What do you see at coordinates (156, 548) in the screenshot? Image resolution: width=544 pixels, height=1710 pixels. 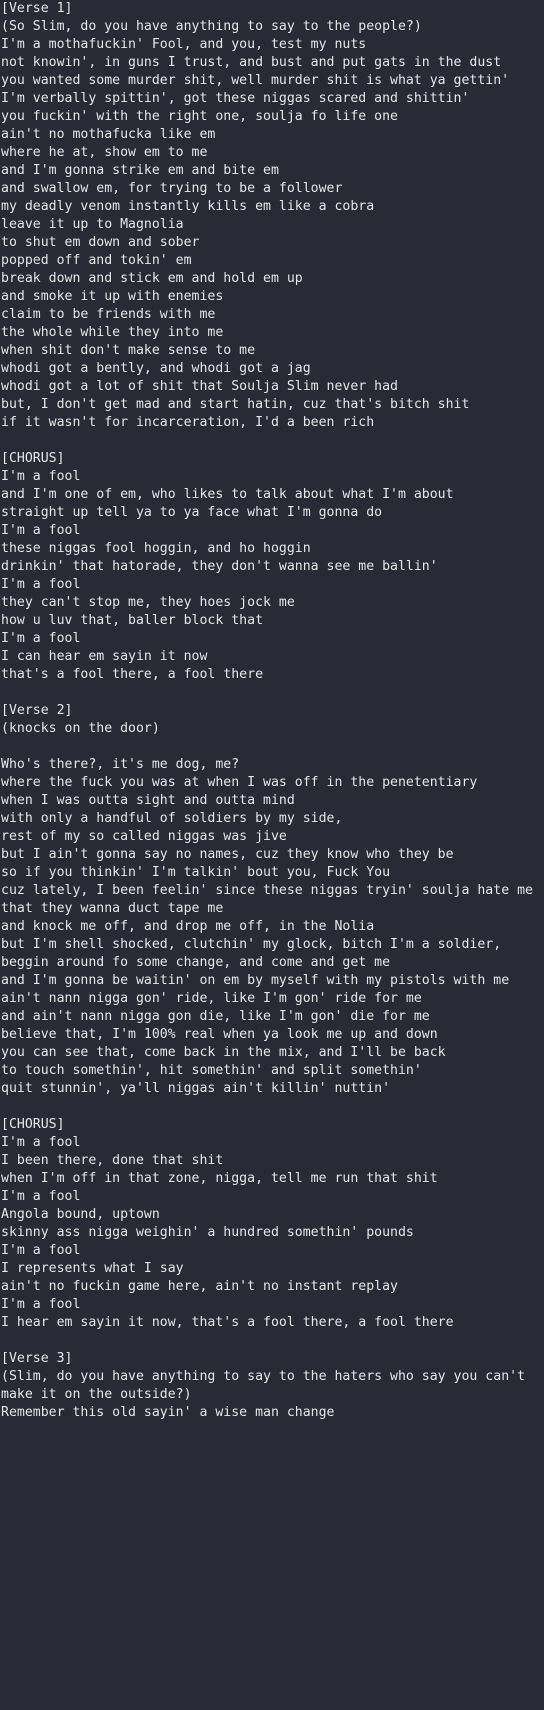 I see `lyric-line: these niggas fool hoggin, and ho hoggin` at bounding box center [156, 548].